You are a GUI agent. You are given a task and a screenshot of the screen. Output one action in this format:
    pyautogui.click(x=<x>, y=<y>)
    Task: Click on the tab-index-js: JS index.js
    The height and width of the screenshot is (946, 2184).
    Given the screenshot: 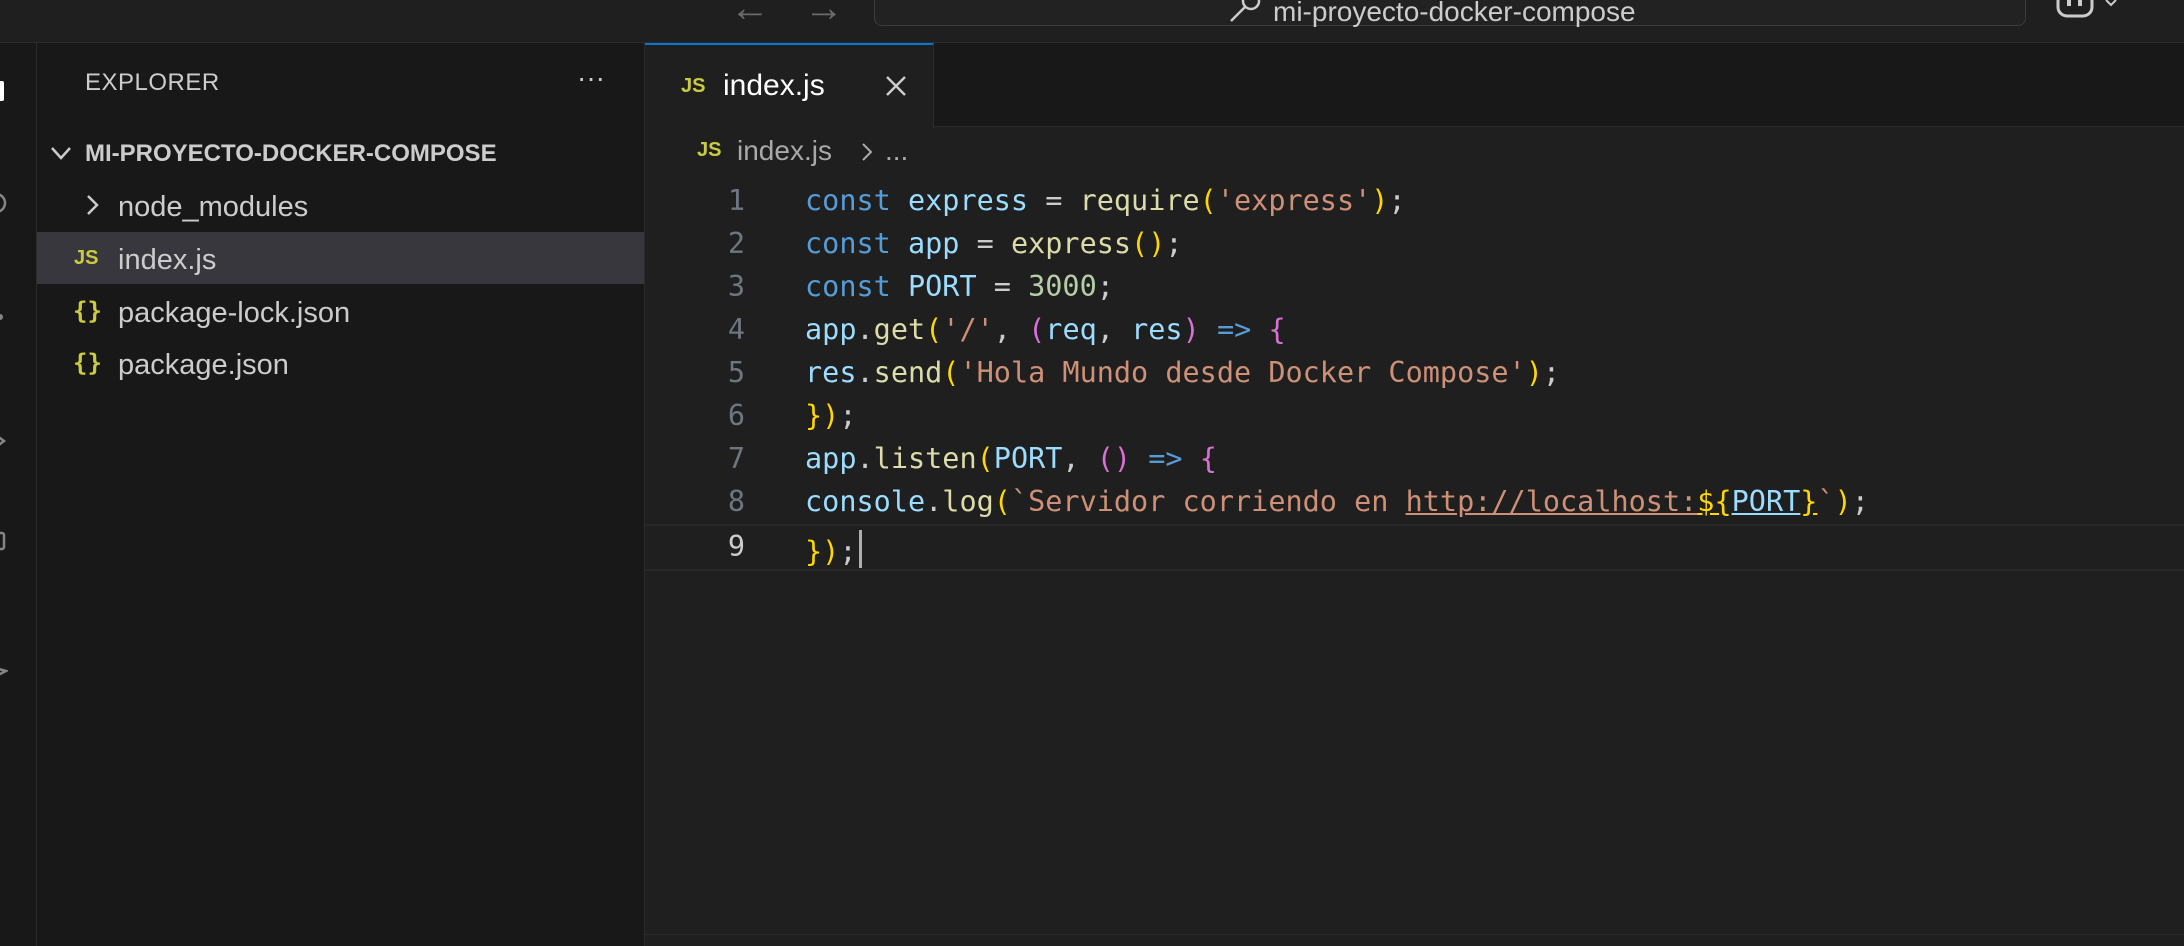 What is the action you would take?
    pyautogui.click(x=789, y=86)
    